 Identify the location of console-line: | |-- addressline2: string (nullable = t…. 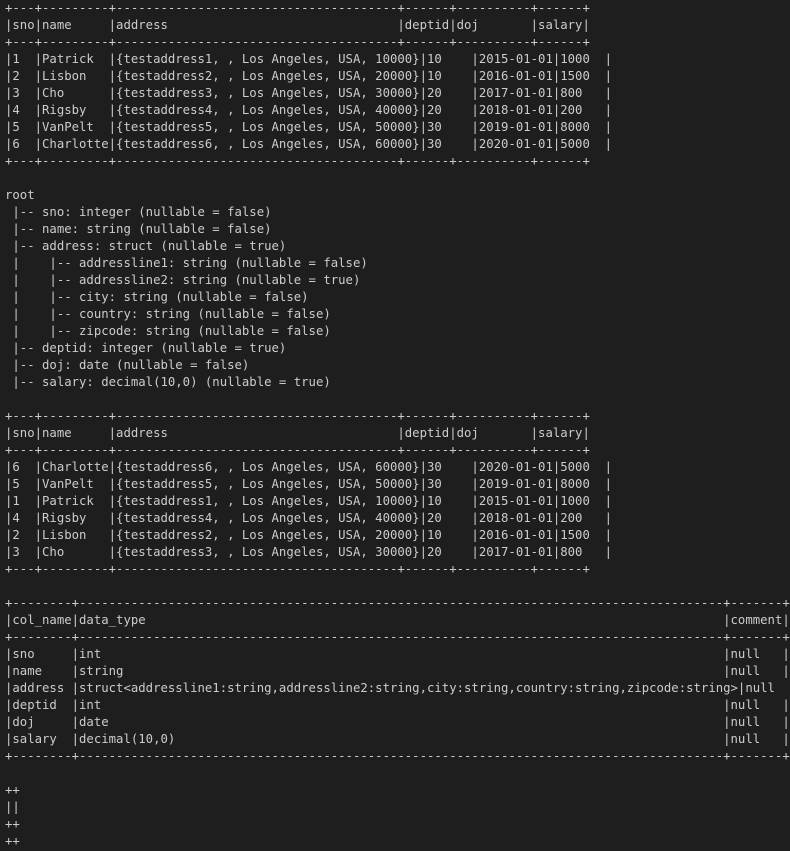
(183, 280).